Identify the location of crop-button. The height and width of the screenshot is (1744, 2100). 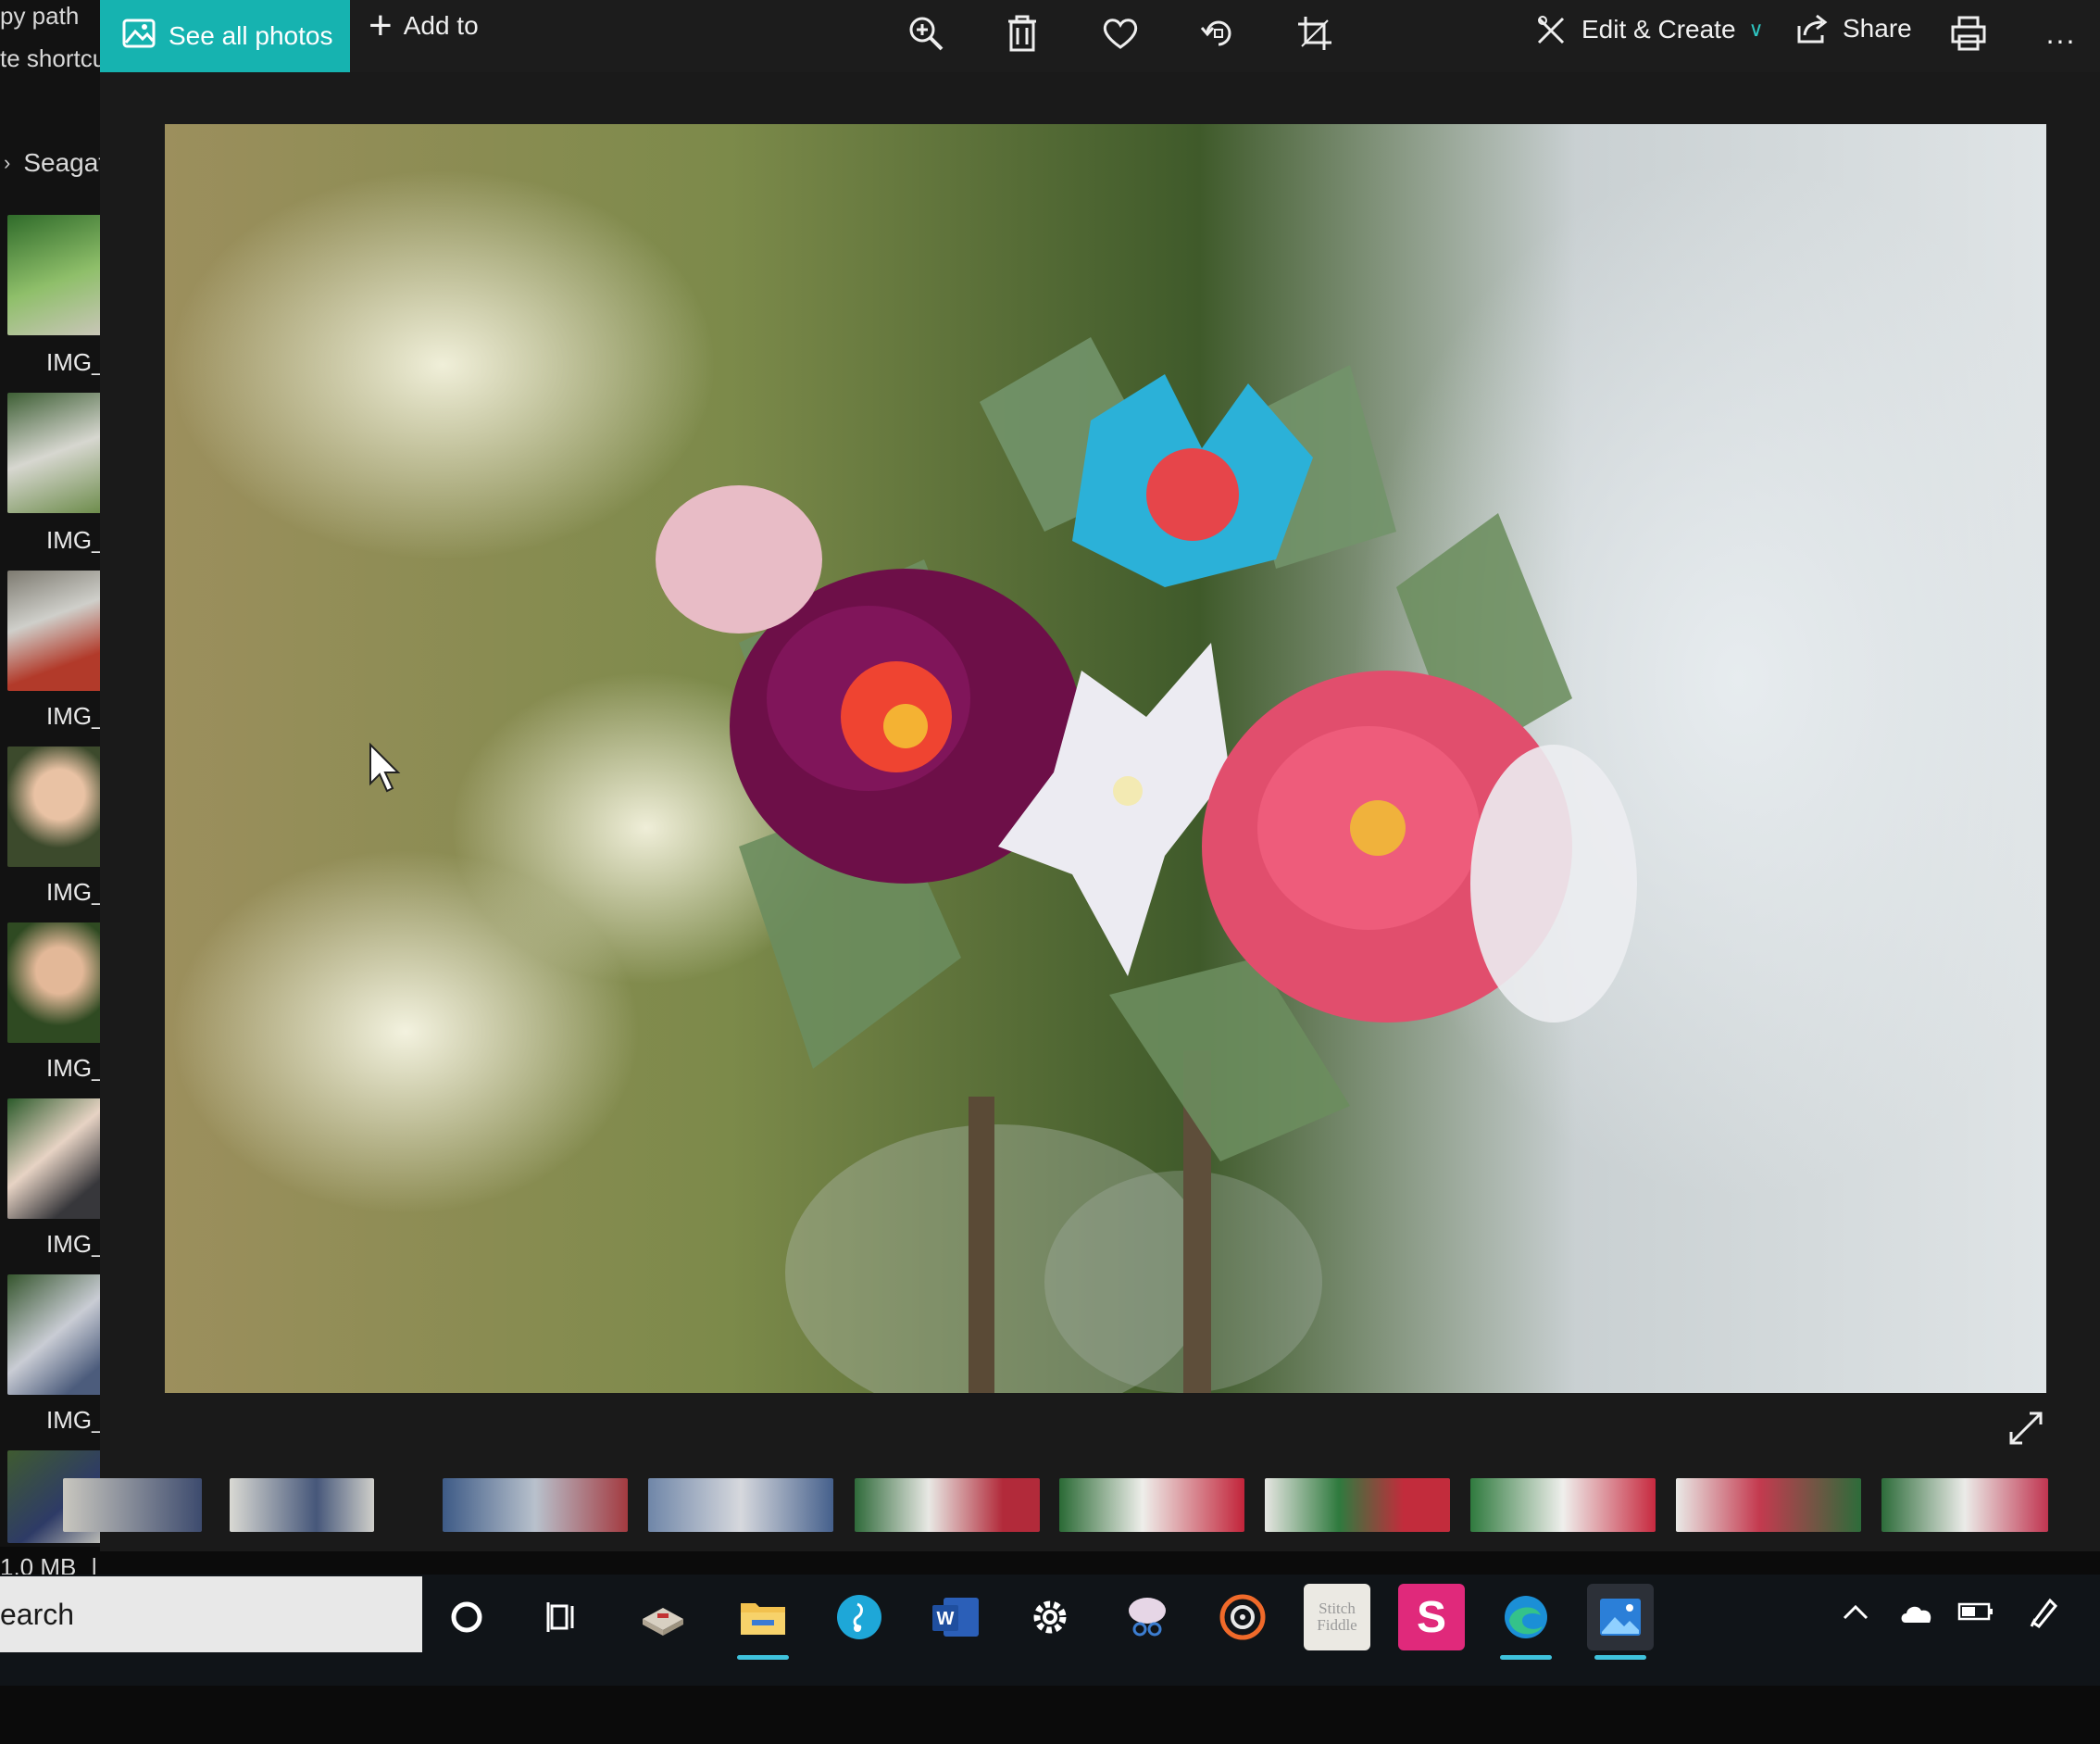
(1315, 33).